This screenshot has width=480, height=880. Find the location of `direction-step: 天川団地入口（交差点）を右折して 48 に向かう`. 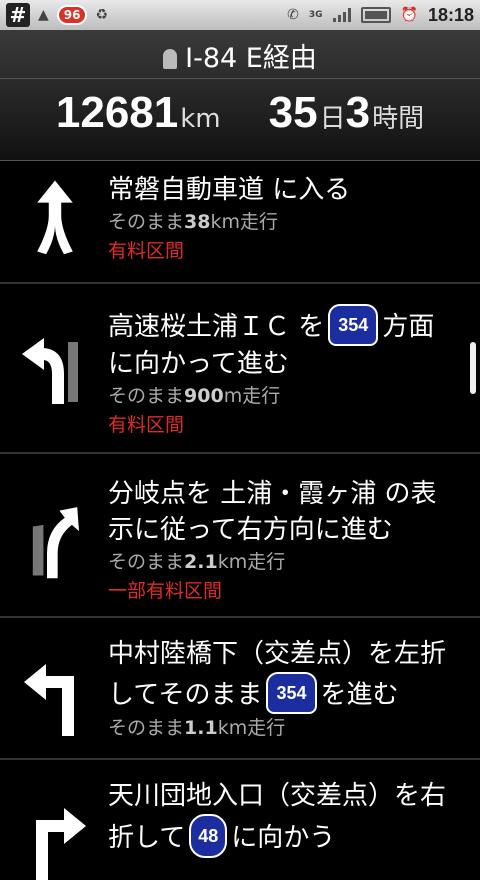

direction-step: 天川団地入口（交差点）を右折して 48 に向かう is located at coordinates (240, 820).